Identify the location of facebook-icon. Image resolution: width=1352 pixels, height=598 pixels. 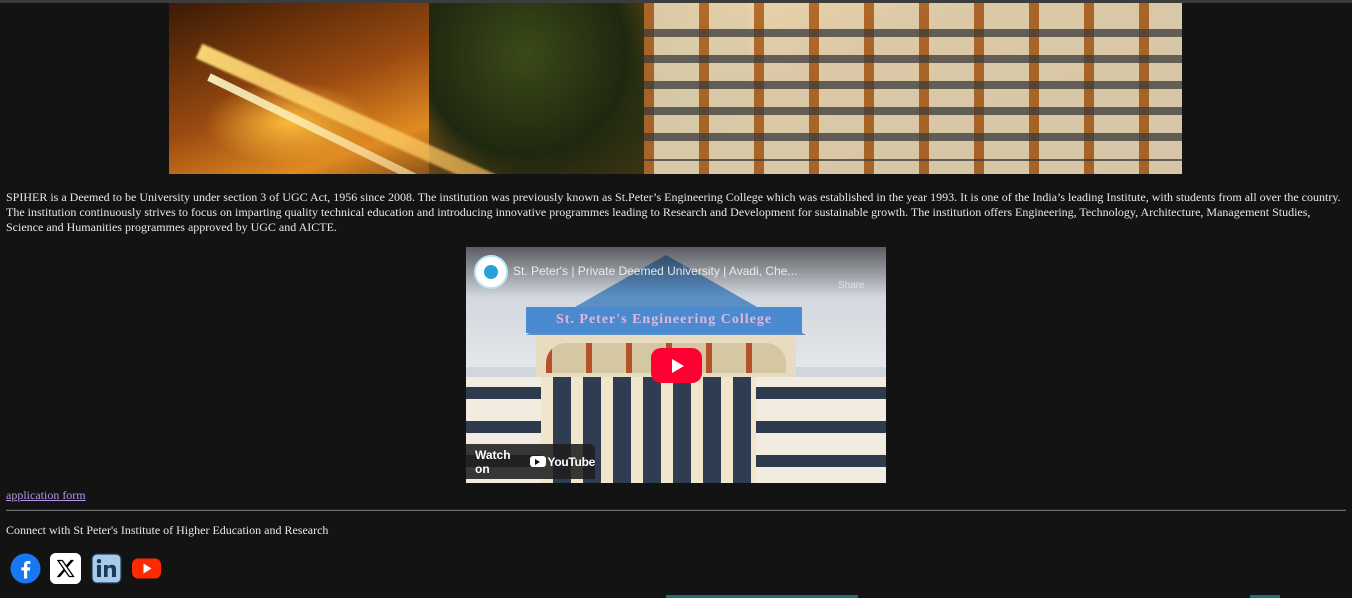
(25, 568).